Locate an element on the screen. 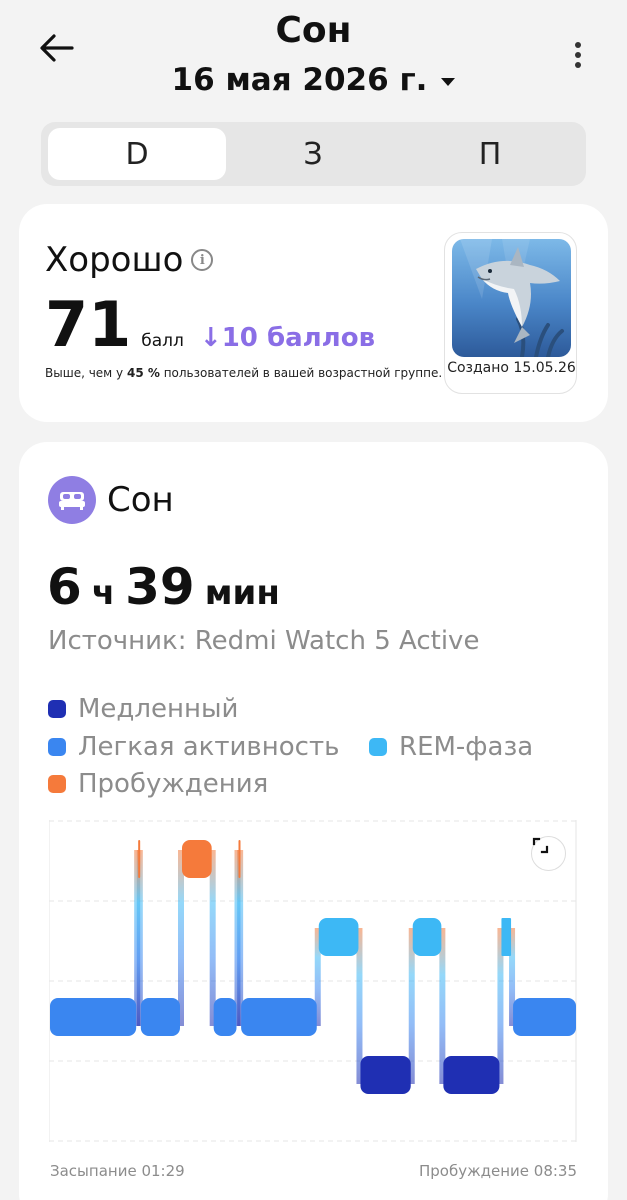 The image size is (627, 1200). legend-light-swatch is located at coordinates (57, 747).